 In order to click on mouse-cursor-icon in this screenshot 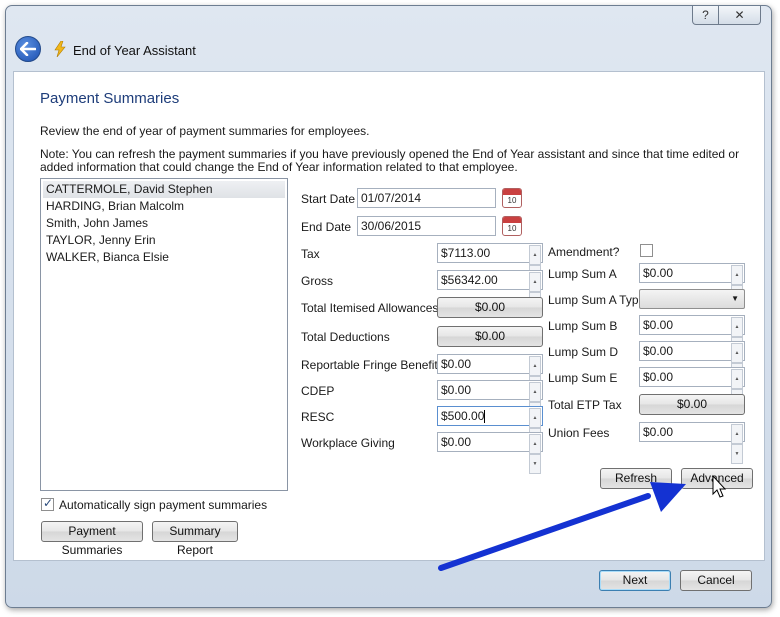, I will do `click(719, 486)`.